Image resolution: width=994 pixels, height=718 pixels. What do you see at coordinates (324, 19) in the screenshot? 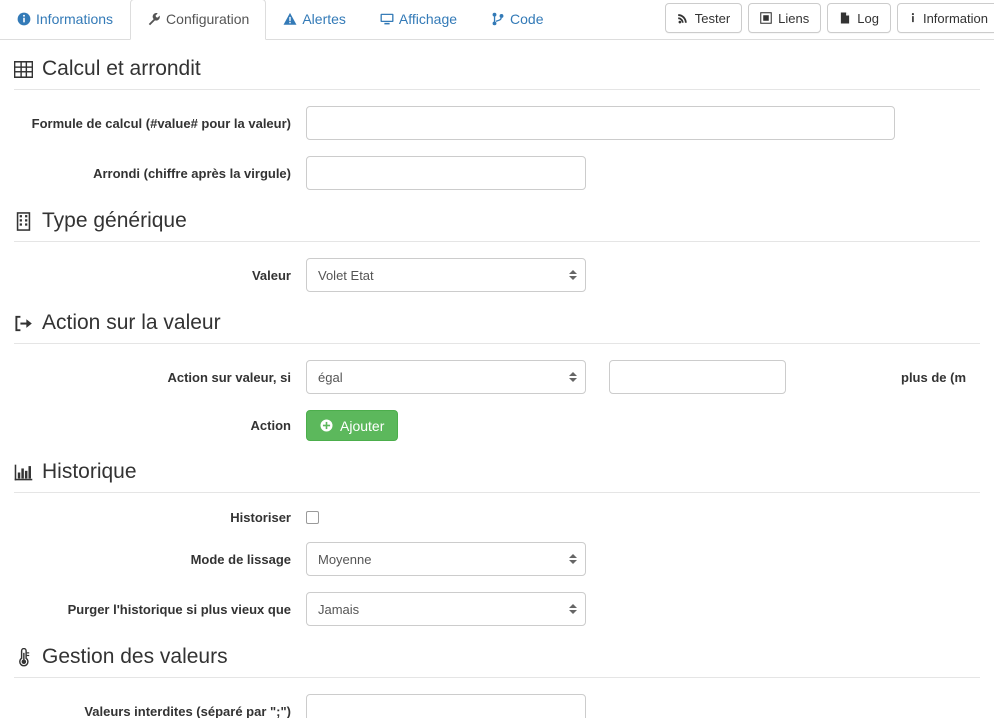
I see `tab-alertes-label: Alertes` at bounding box center [324, 19].